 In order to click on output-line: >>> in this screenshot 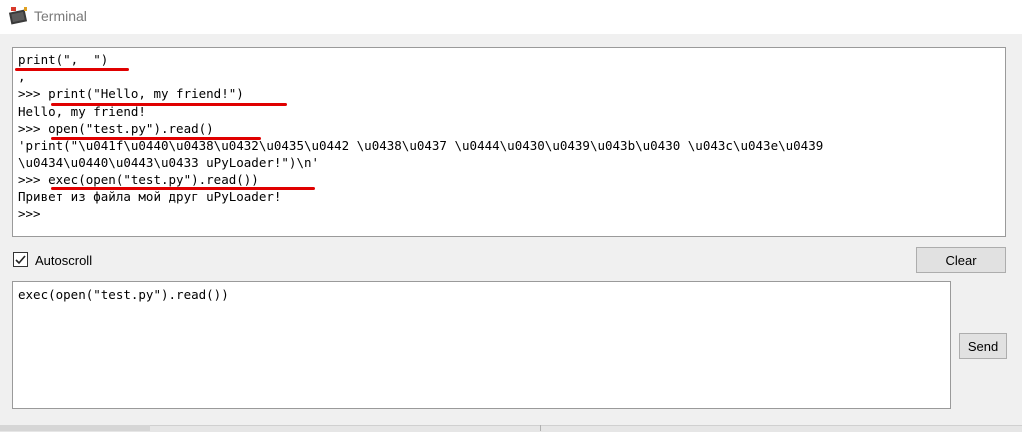, I will do `click(29, 213)`.